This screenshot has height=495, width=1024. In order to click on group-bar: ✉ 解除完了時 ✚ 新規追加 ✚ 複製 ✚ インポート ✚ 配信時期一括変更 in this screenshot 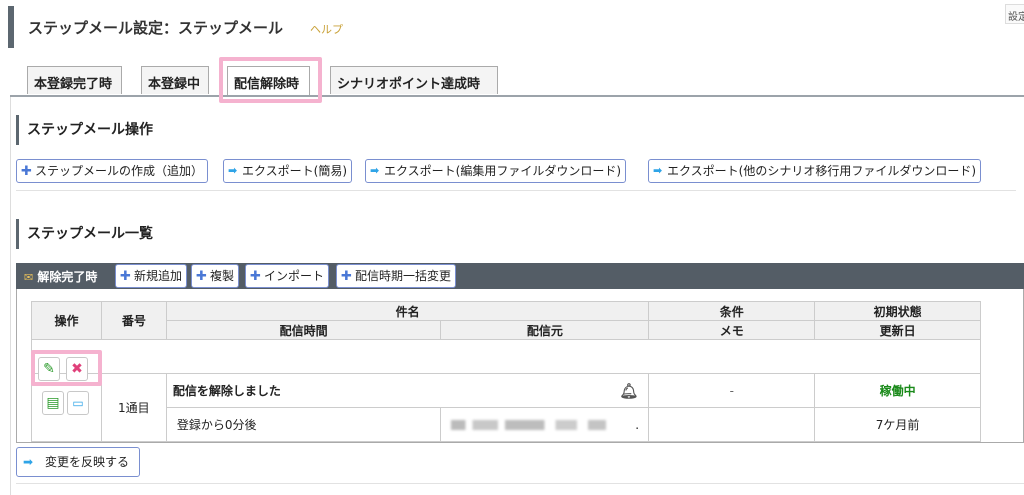, I will do `click(520, 276)`.